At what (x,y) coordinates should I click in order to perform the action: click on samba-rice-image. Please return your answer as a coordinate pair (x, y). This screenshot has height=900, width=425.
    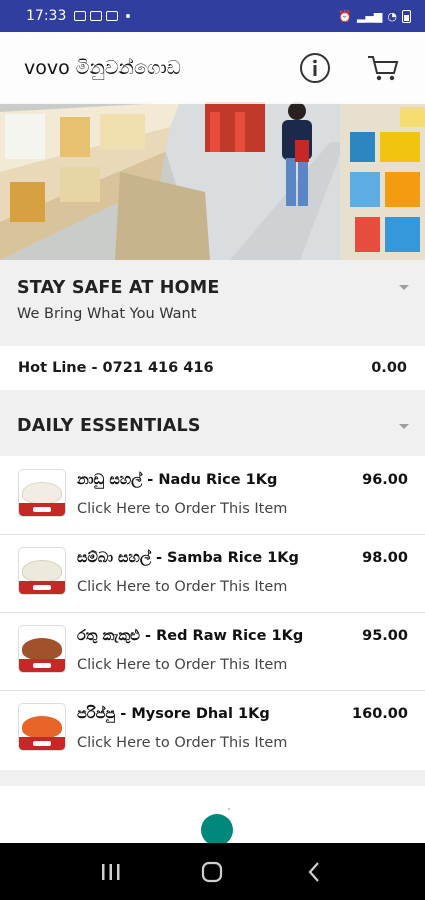
    Looking at the image, I should click on (42, 571).